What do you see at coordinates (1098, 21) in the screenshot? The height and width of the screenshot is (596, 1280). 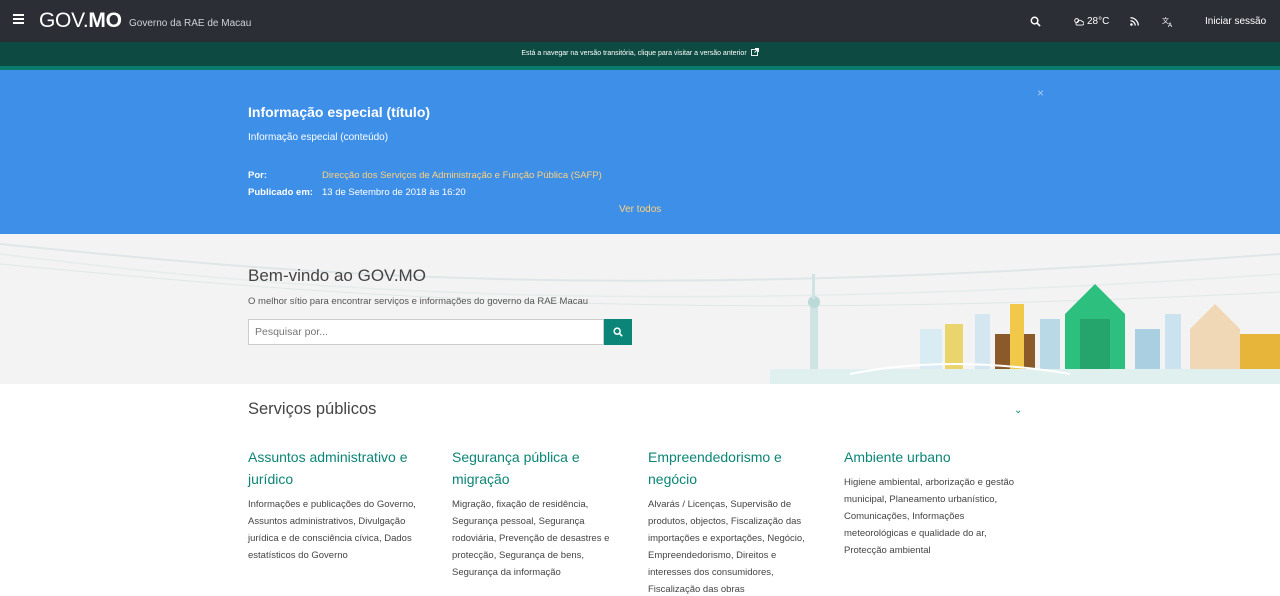 I see `weather-temperature: 28°C` at bounding box center [1098, 21].